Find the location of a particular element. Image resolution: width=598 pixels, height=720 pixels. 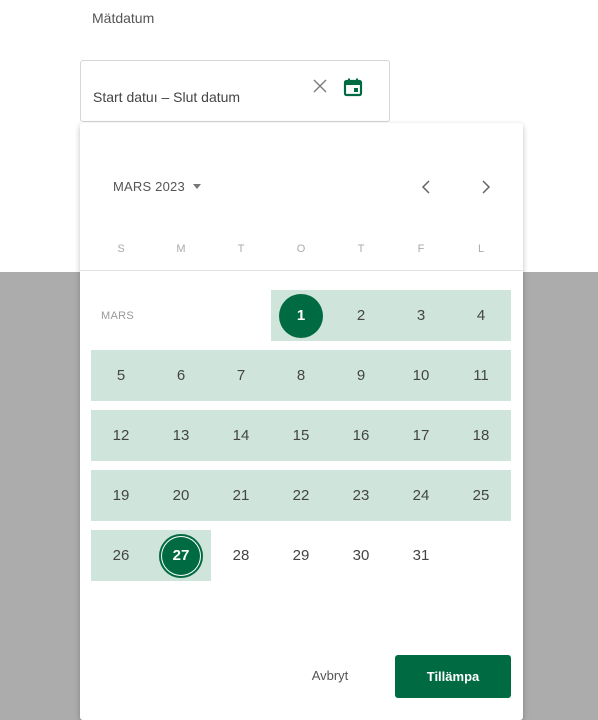

day-number: 11 is located at coordinates (481, 375).